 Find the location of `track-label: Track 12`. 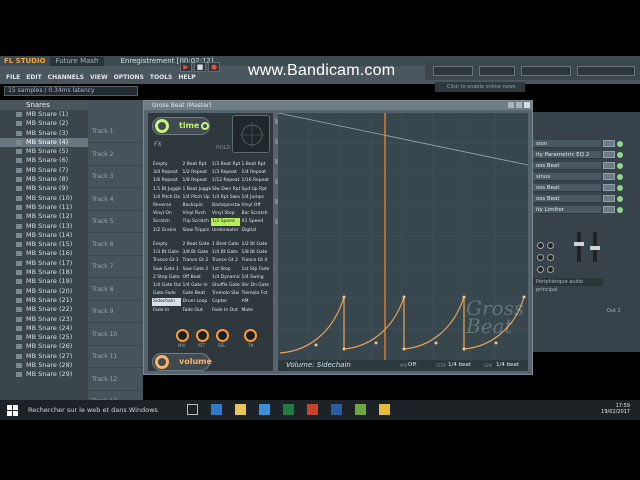

track-label: Track 12 is located at coordinates (104, 379).